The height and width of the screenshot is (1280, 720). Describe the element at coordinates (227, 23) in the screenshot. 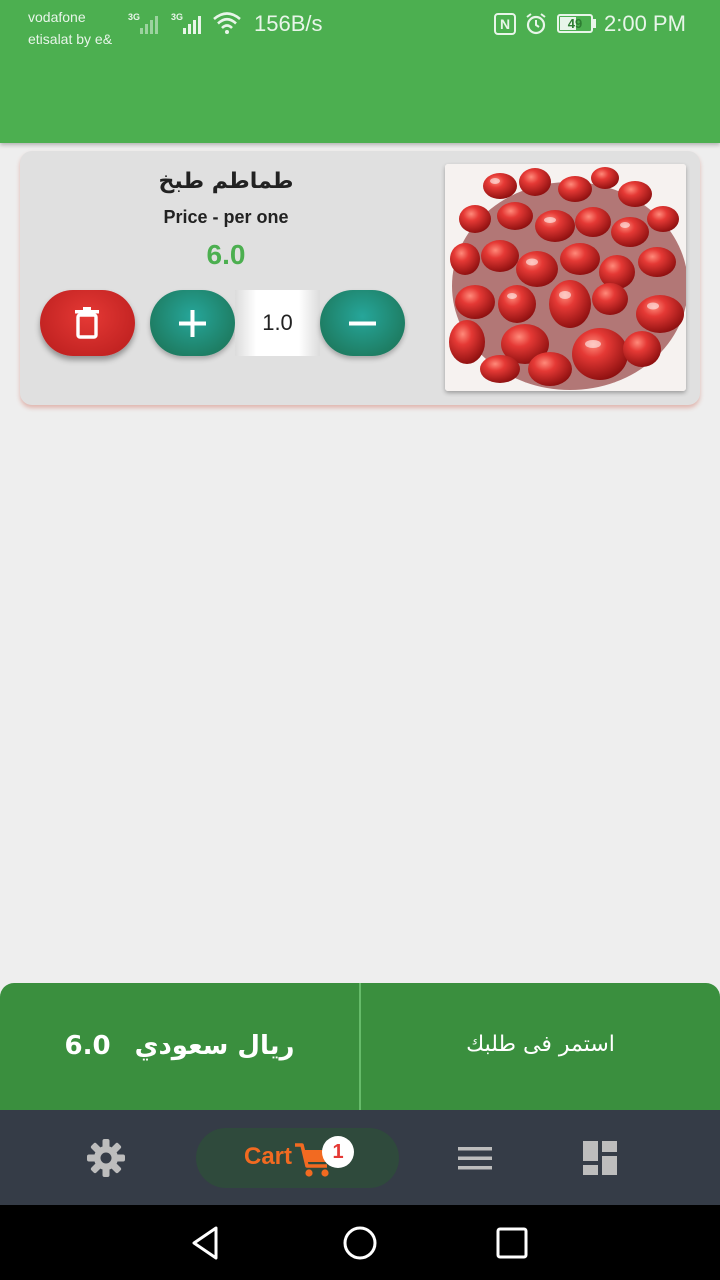

I see `wifi-icon` at that location.